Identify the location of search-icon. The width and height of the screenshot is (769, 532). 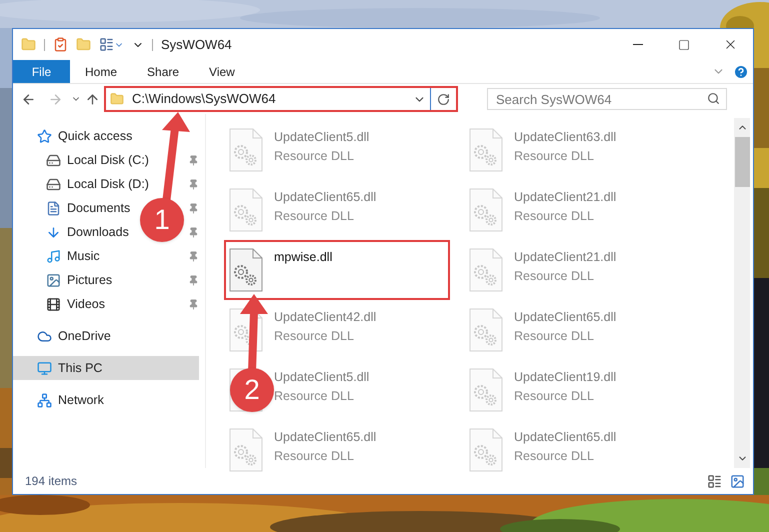
(713, 98).